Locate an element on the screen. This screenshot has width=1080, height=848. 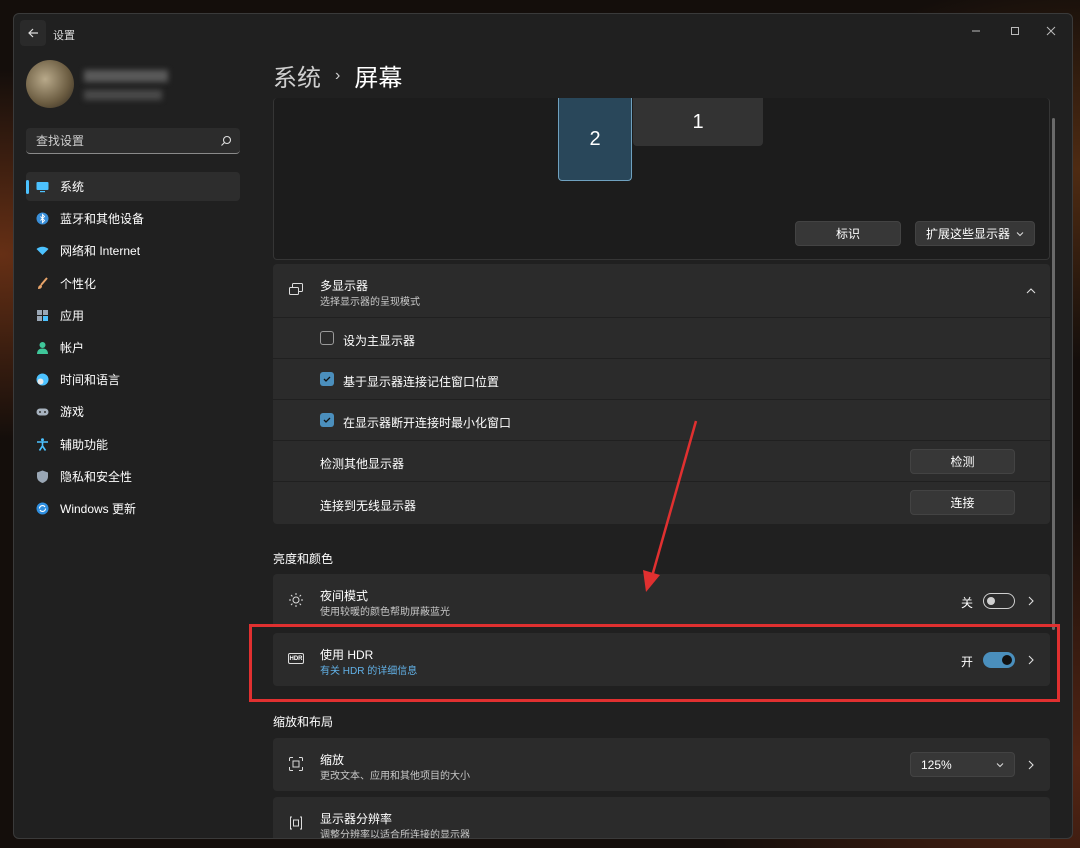
close-button is located at coordinates (1051, 31).